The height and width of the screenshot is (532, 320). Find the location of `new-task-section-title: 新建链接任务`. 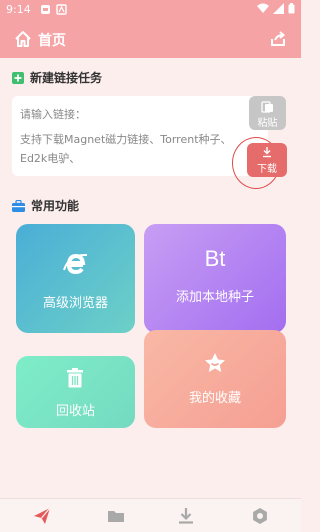

new-task-section-title: 新建链接任务 is located at coordinates (57, 77).